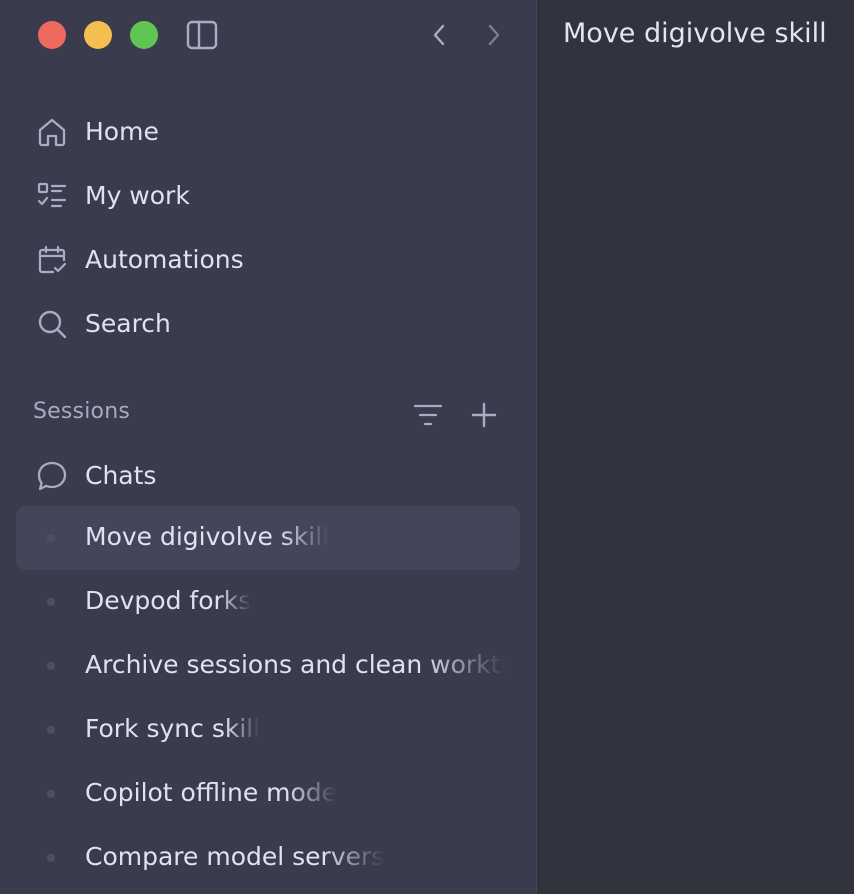 This screenshot has height=894, width=854. Describe the element at coordinates (428, 415) in the screenshot. I see `filter-icon` at that location.